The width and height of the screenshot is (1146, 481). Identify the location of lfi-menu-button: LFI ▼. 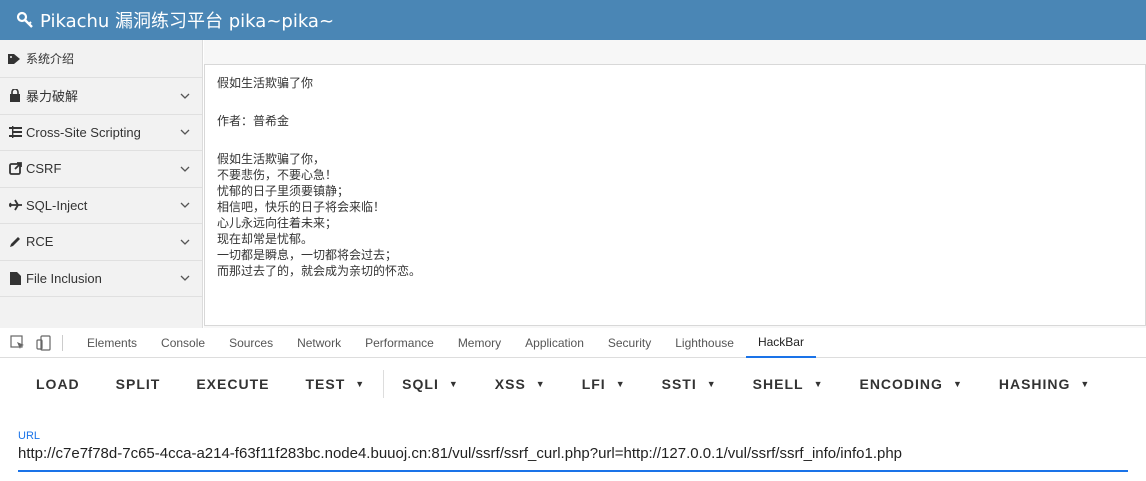
(604, 384).